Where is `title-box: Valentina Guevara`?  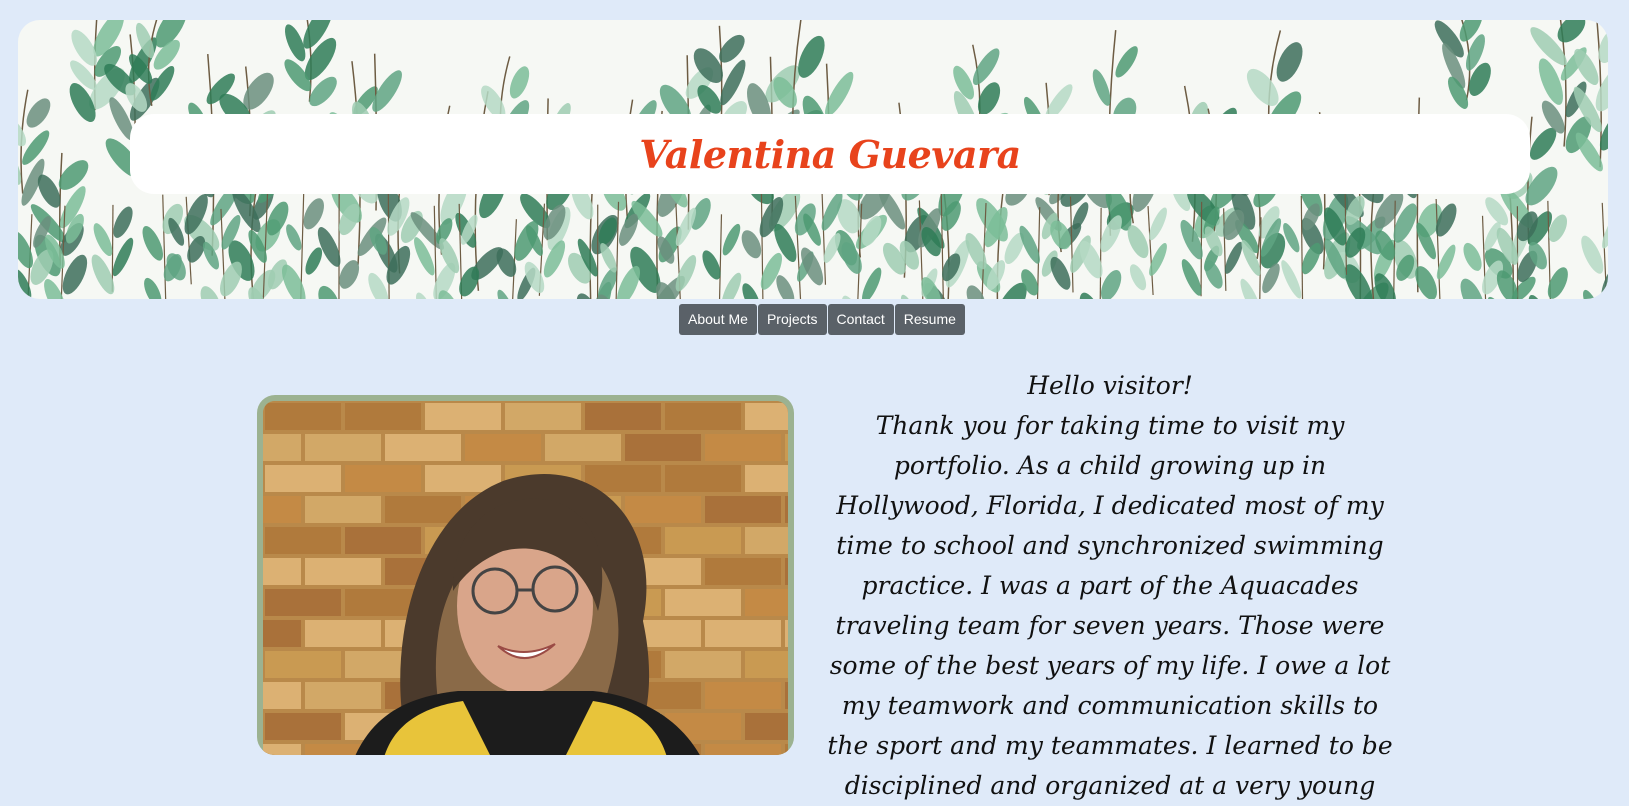 title-box: Valentina Guevara is located at coordinates (830, 154).